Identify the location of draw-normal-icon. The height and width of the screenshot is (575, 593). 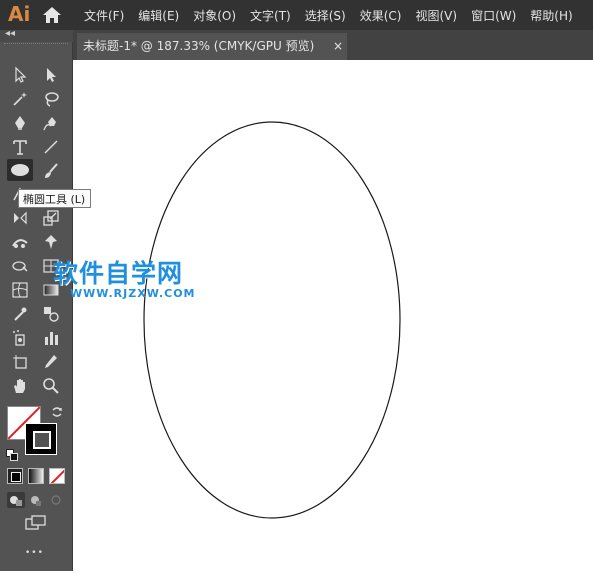
(16, 500).